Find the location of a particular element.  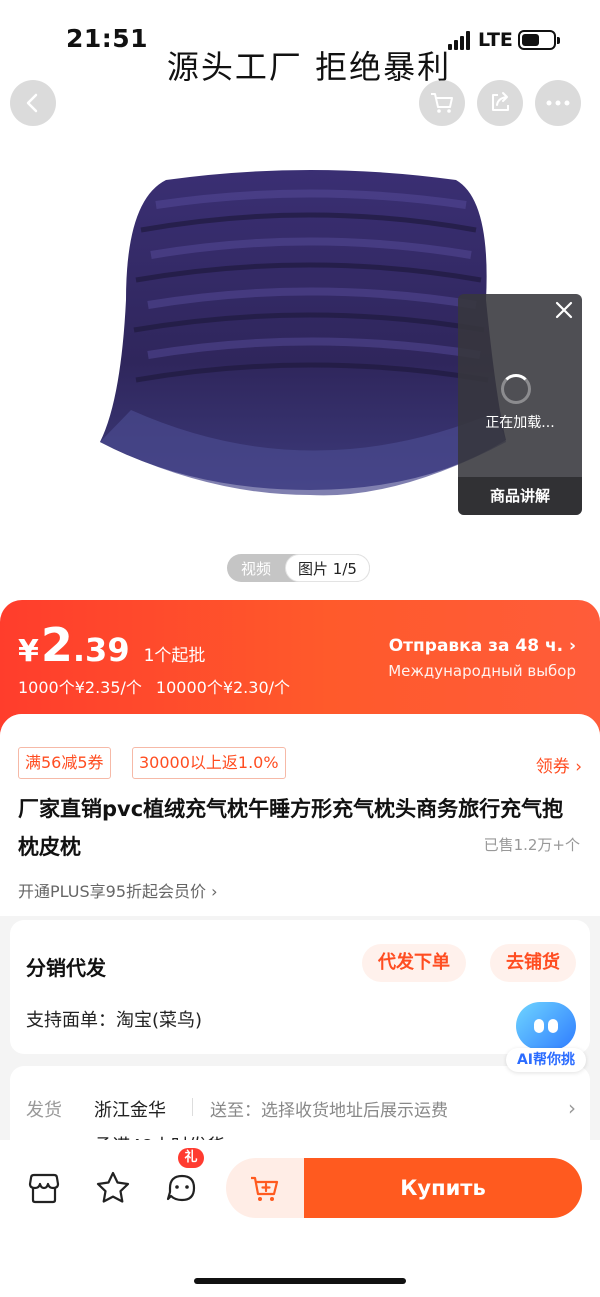

purchase-actions: Купить is located at coordinates (404, 1188).